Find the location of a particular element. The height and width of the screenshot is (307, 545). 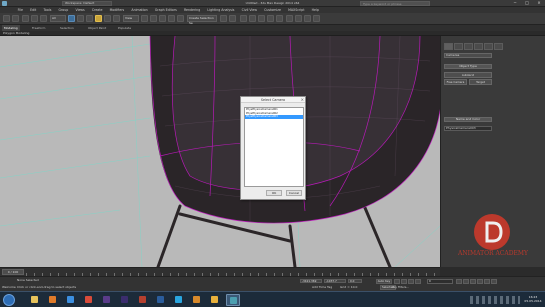

rotate-icon is located at coordinates (107, 18).